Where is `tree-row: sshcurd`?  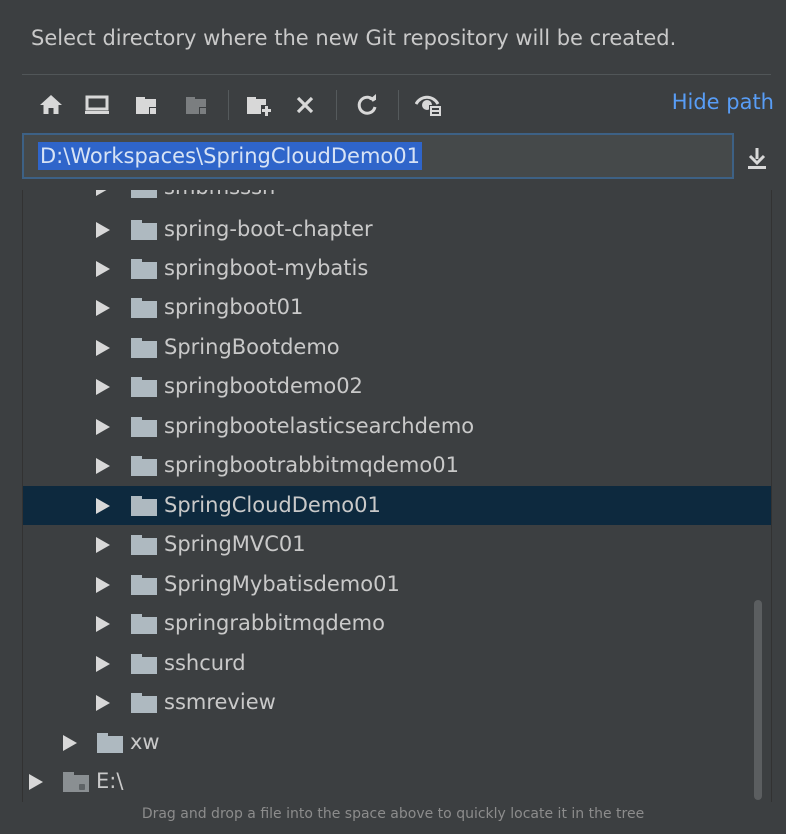
tree-row: sshcurd is located at coordinates (397, 663).